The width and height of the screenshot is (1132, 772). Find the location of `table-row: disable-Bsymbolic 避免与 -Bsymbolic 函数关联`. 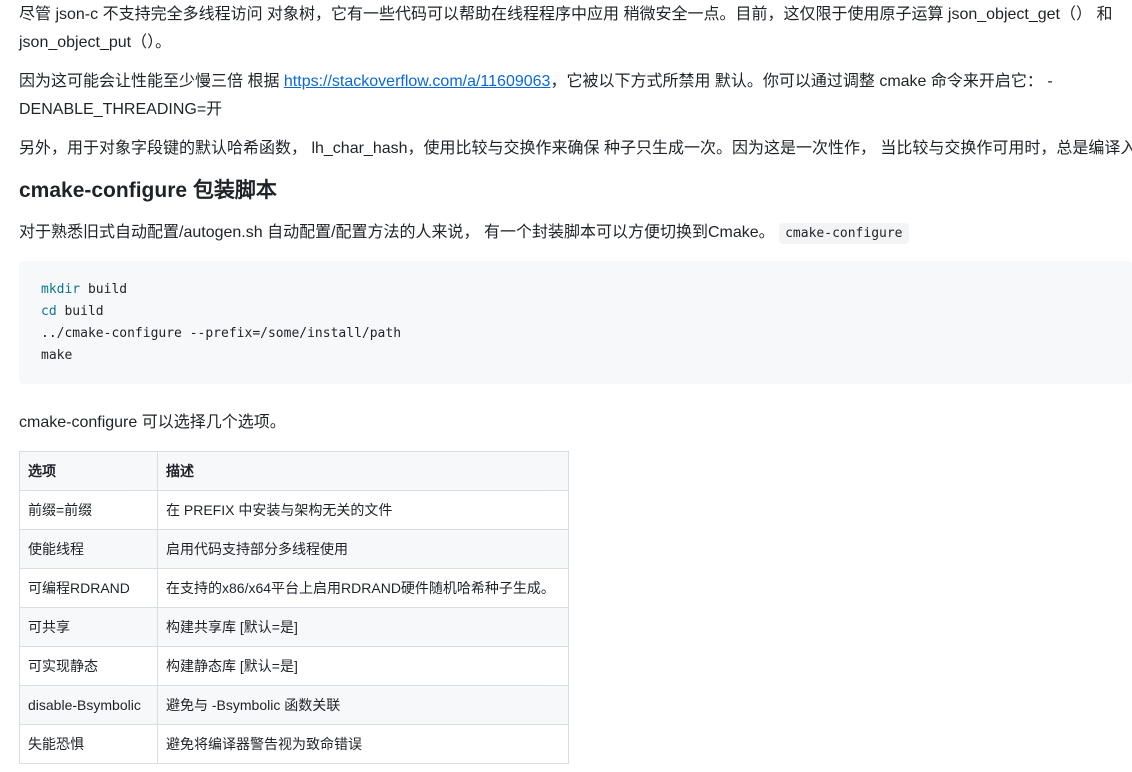

table-row: disable-Bsymbolic 避免与 -Bsymbolic 函数关联 is located at coordinates (294, 705).